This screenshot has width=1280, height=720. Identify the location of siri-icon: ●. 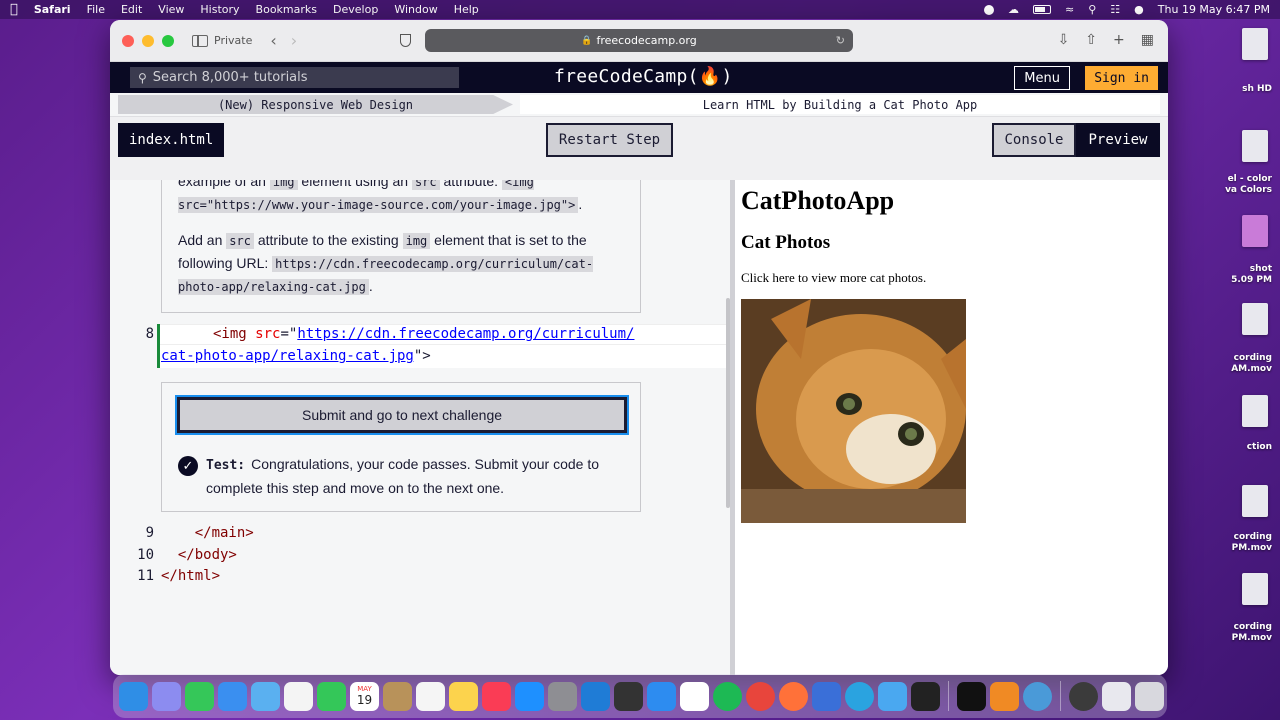
(1139, 9).